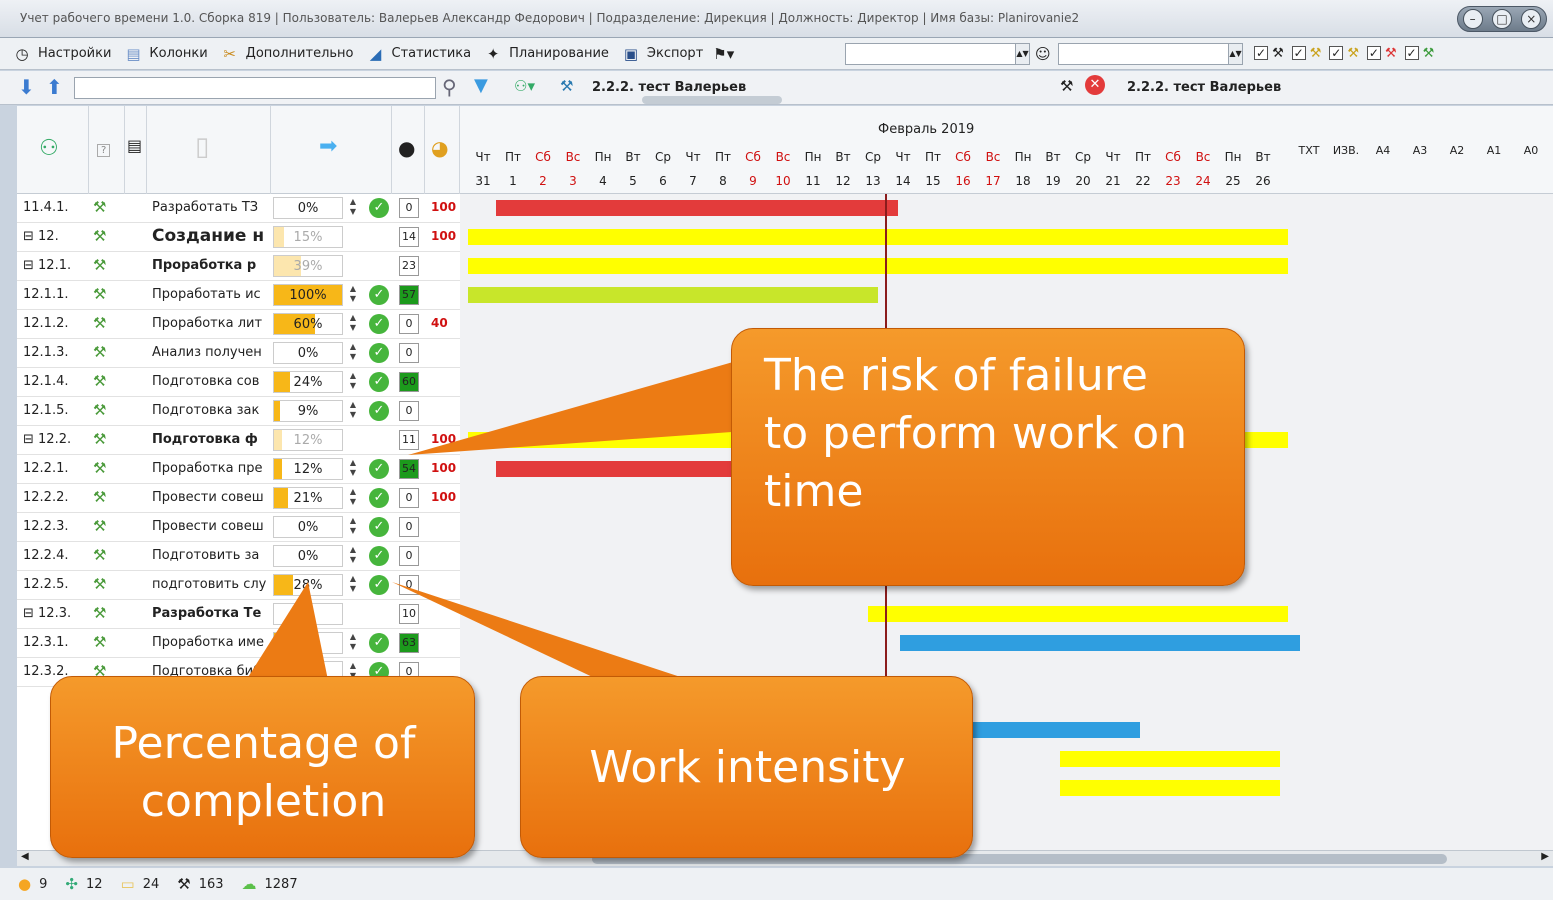 Image resolution: width=1553 pixels, height=900 pixels. Describe the element at coordinates (209, 468) in the screenshot. I see `task-name: Проработка пре` at that location.